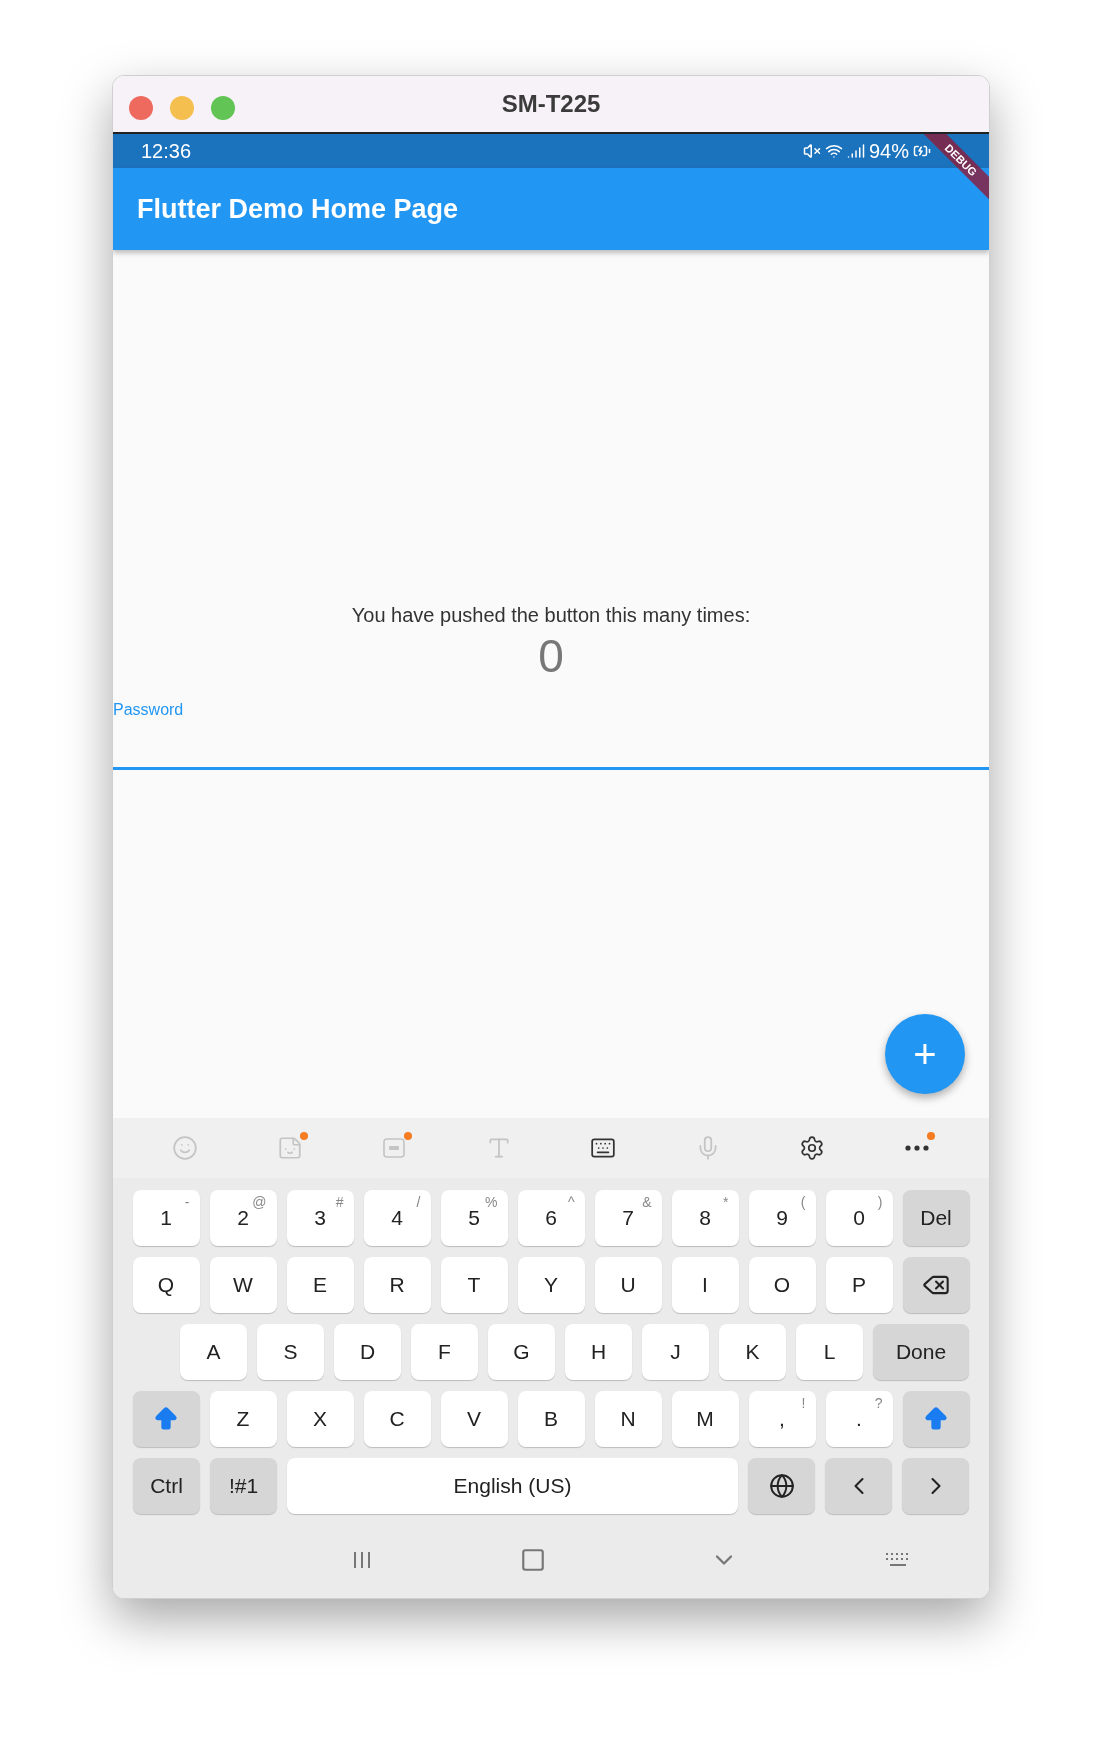  I want to click on key: L, so click(829, 1352).